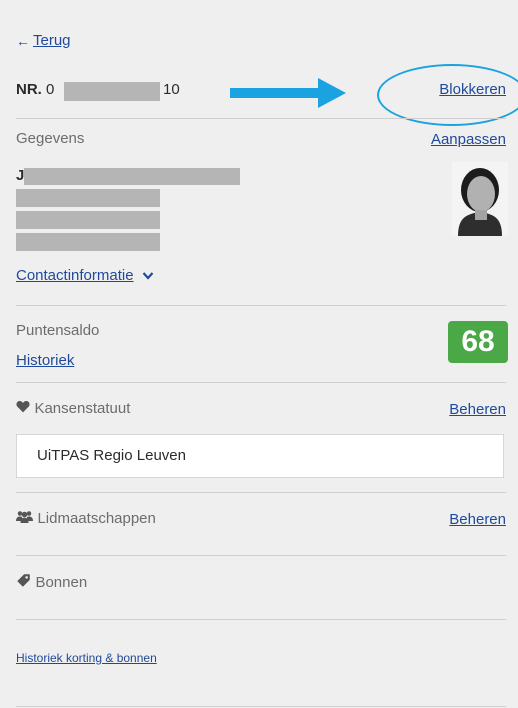 The width and height of the screenshot is (518, 708). What do you see at coordinates (52, 40) in the screenshot?
I see `back-link-label: Terug` at bounding box center [52, 40].